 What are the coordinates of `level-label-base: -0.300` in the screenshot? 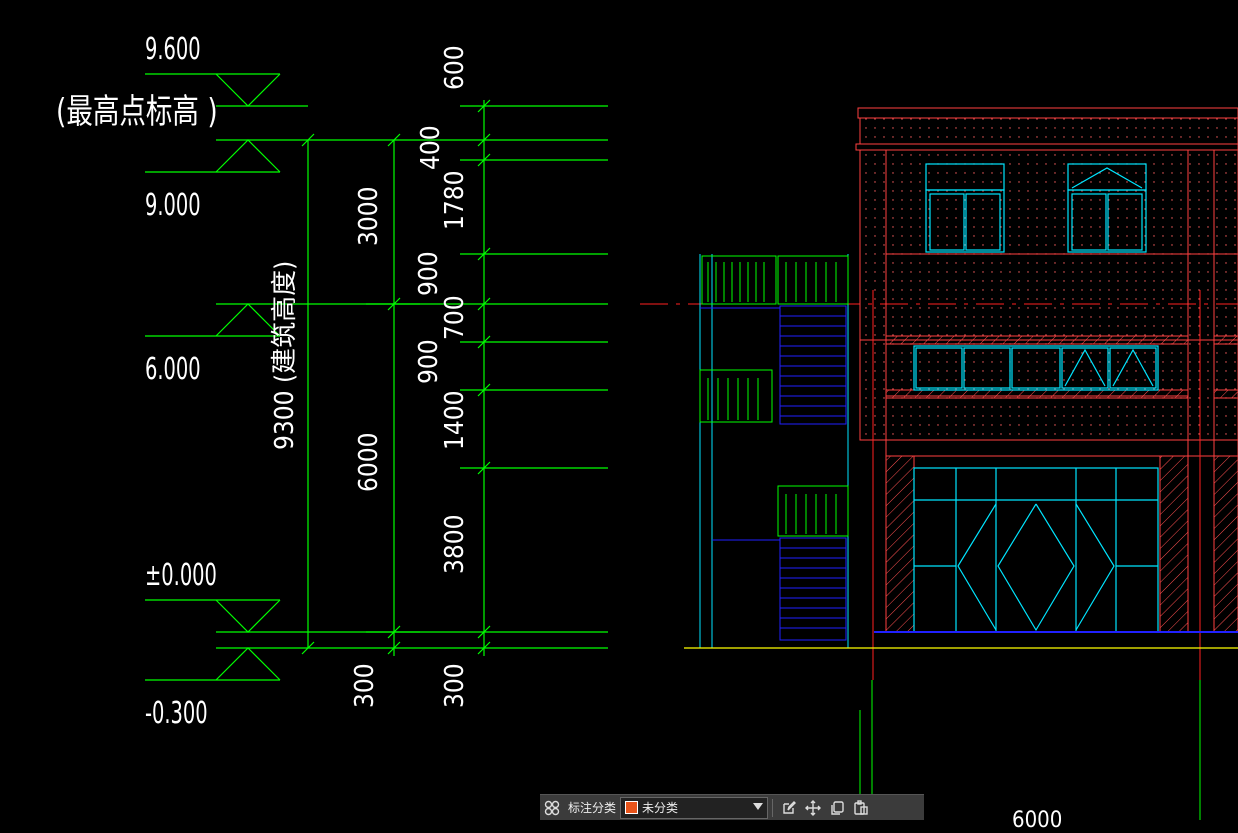 It's located at (176, 713).